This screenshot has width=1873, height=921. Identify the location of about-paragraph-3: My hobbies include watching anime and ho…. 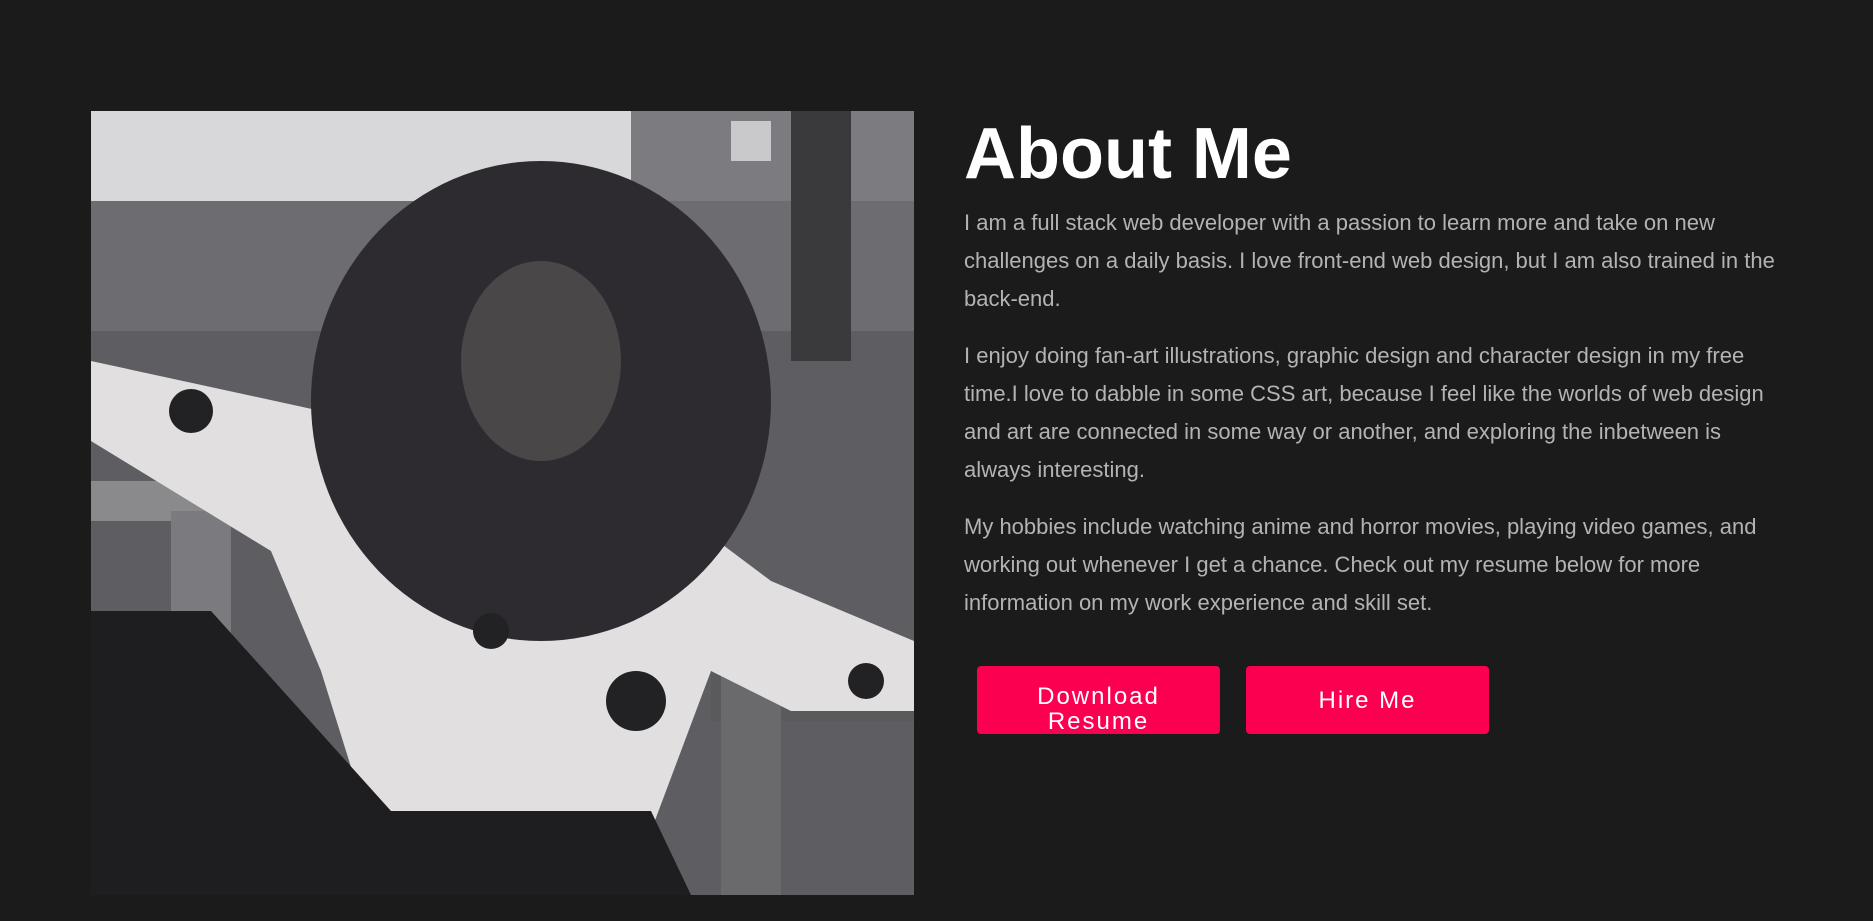
(1360, 564).